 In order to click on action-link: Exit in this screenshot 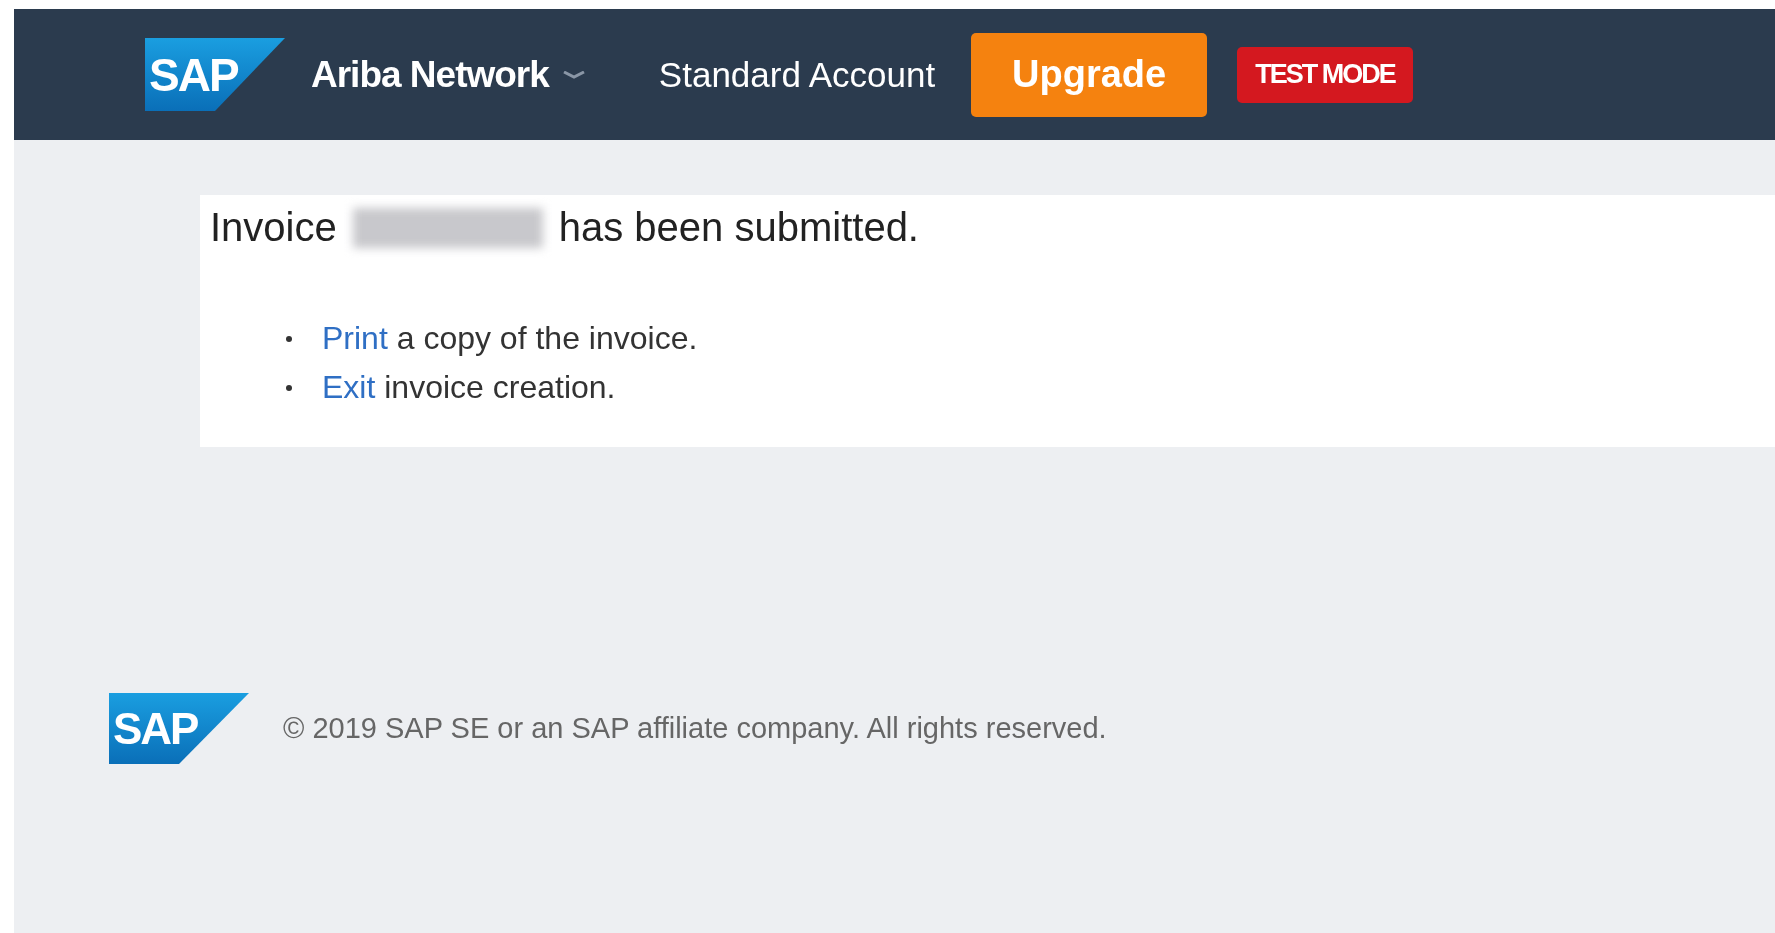, I will do `click(349, 387)`.